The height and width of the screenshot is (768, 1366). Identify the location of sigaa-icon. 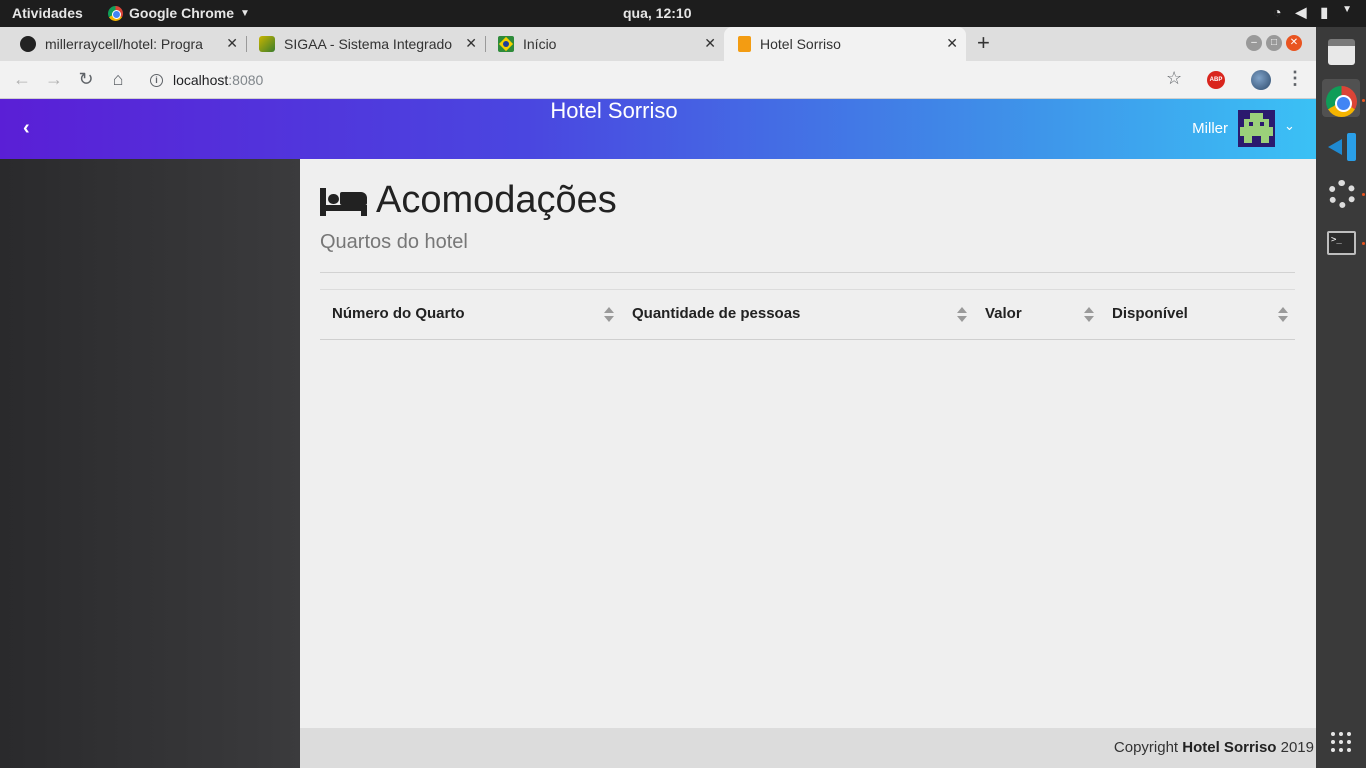
(267, 44).